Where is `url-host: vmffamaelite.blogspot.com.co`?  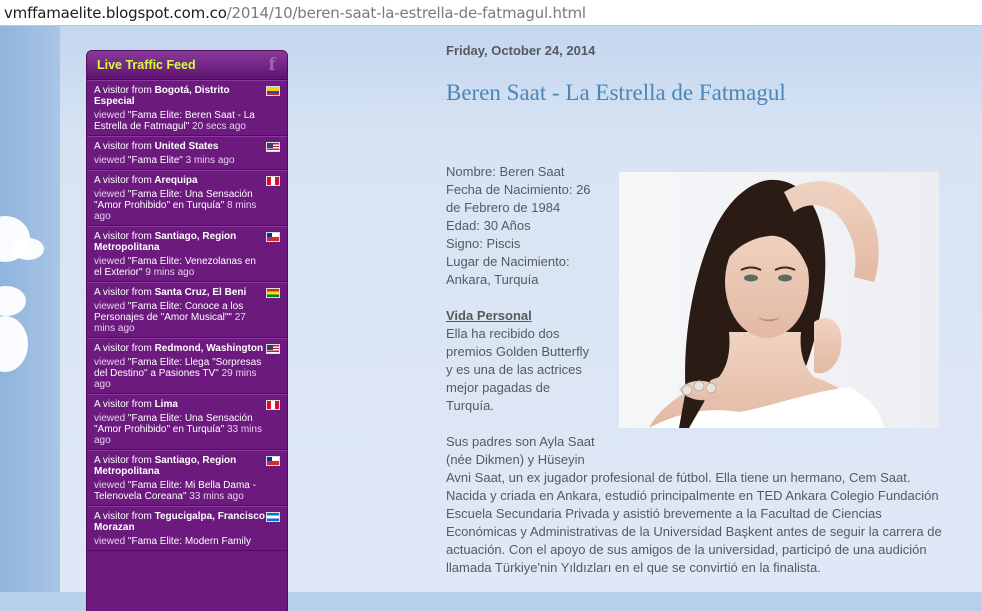
url-host: vmffamaelite.blogspot.com.co is located at coordinates (115, 13).